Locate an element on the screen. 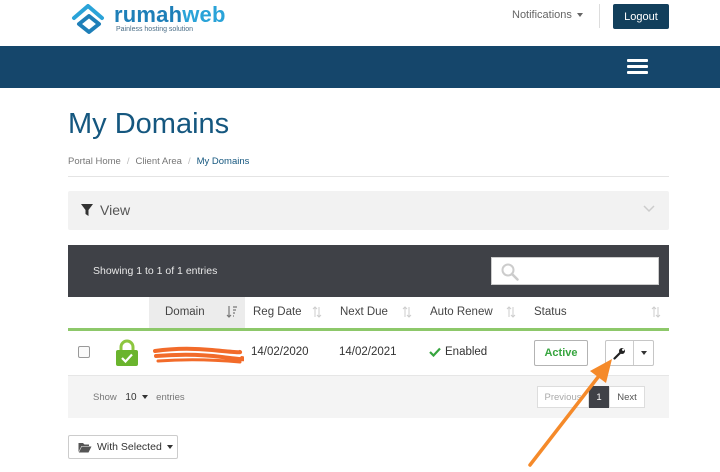 The height and width of the screenshot is (472, 720). brand-name: rumahweb is located at coordinates (170, 15).